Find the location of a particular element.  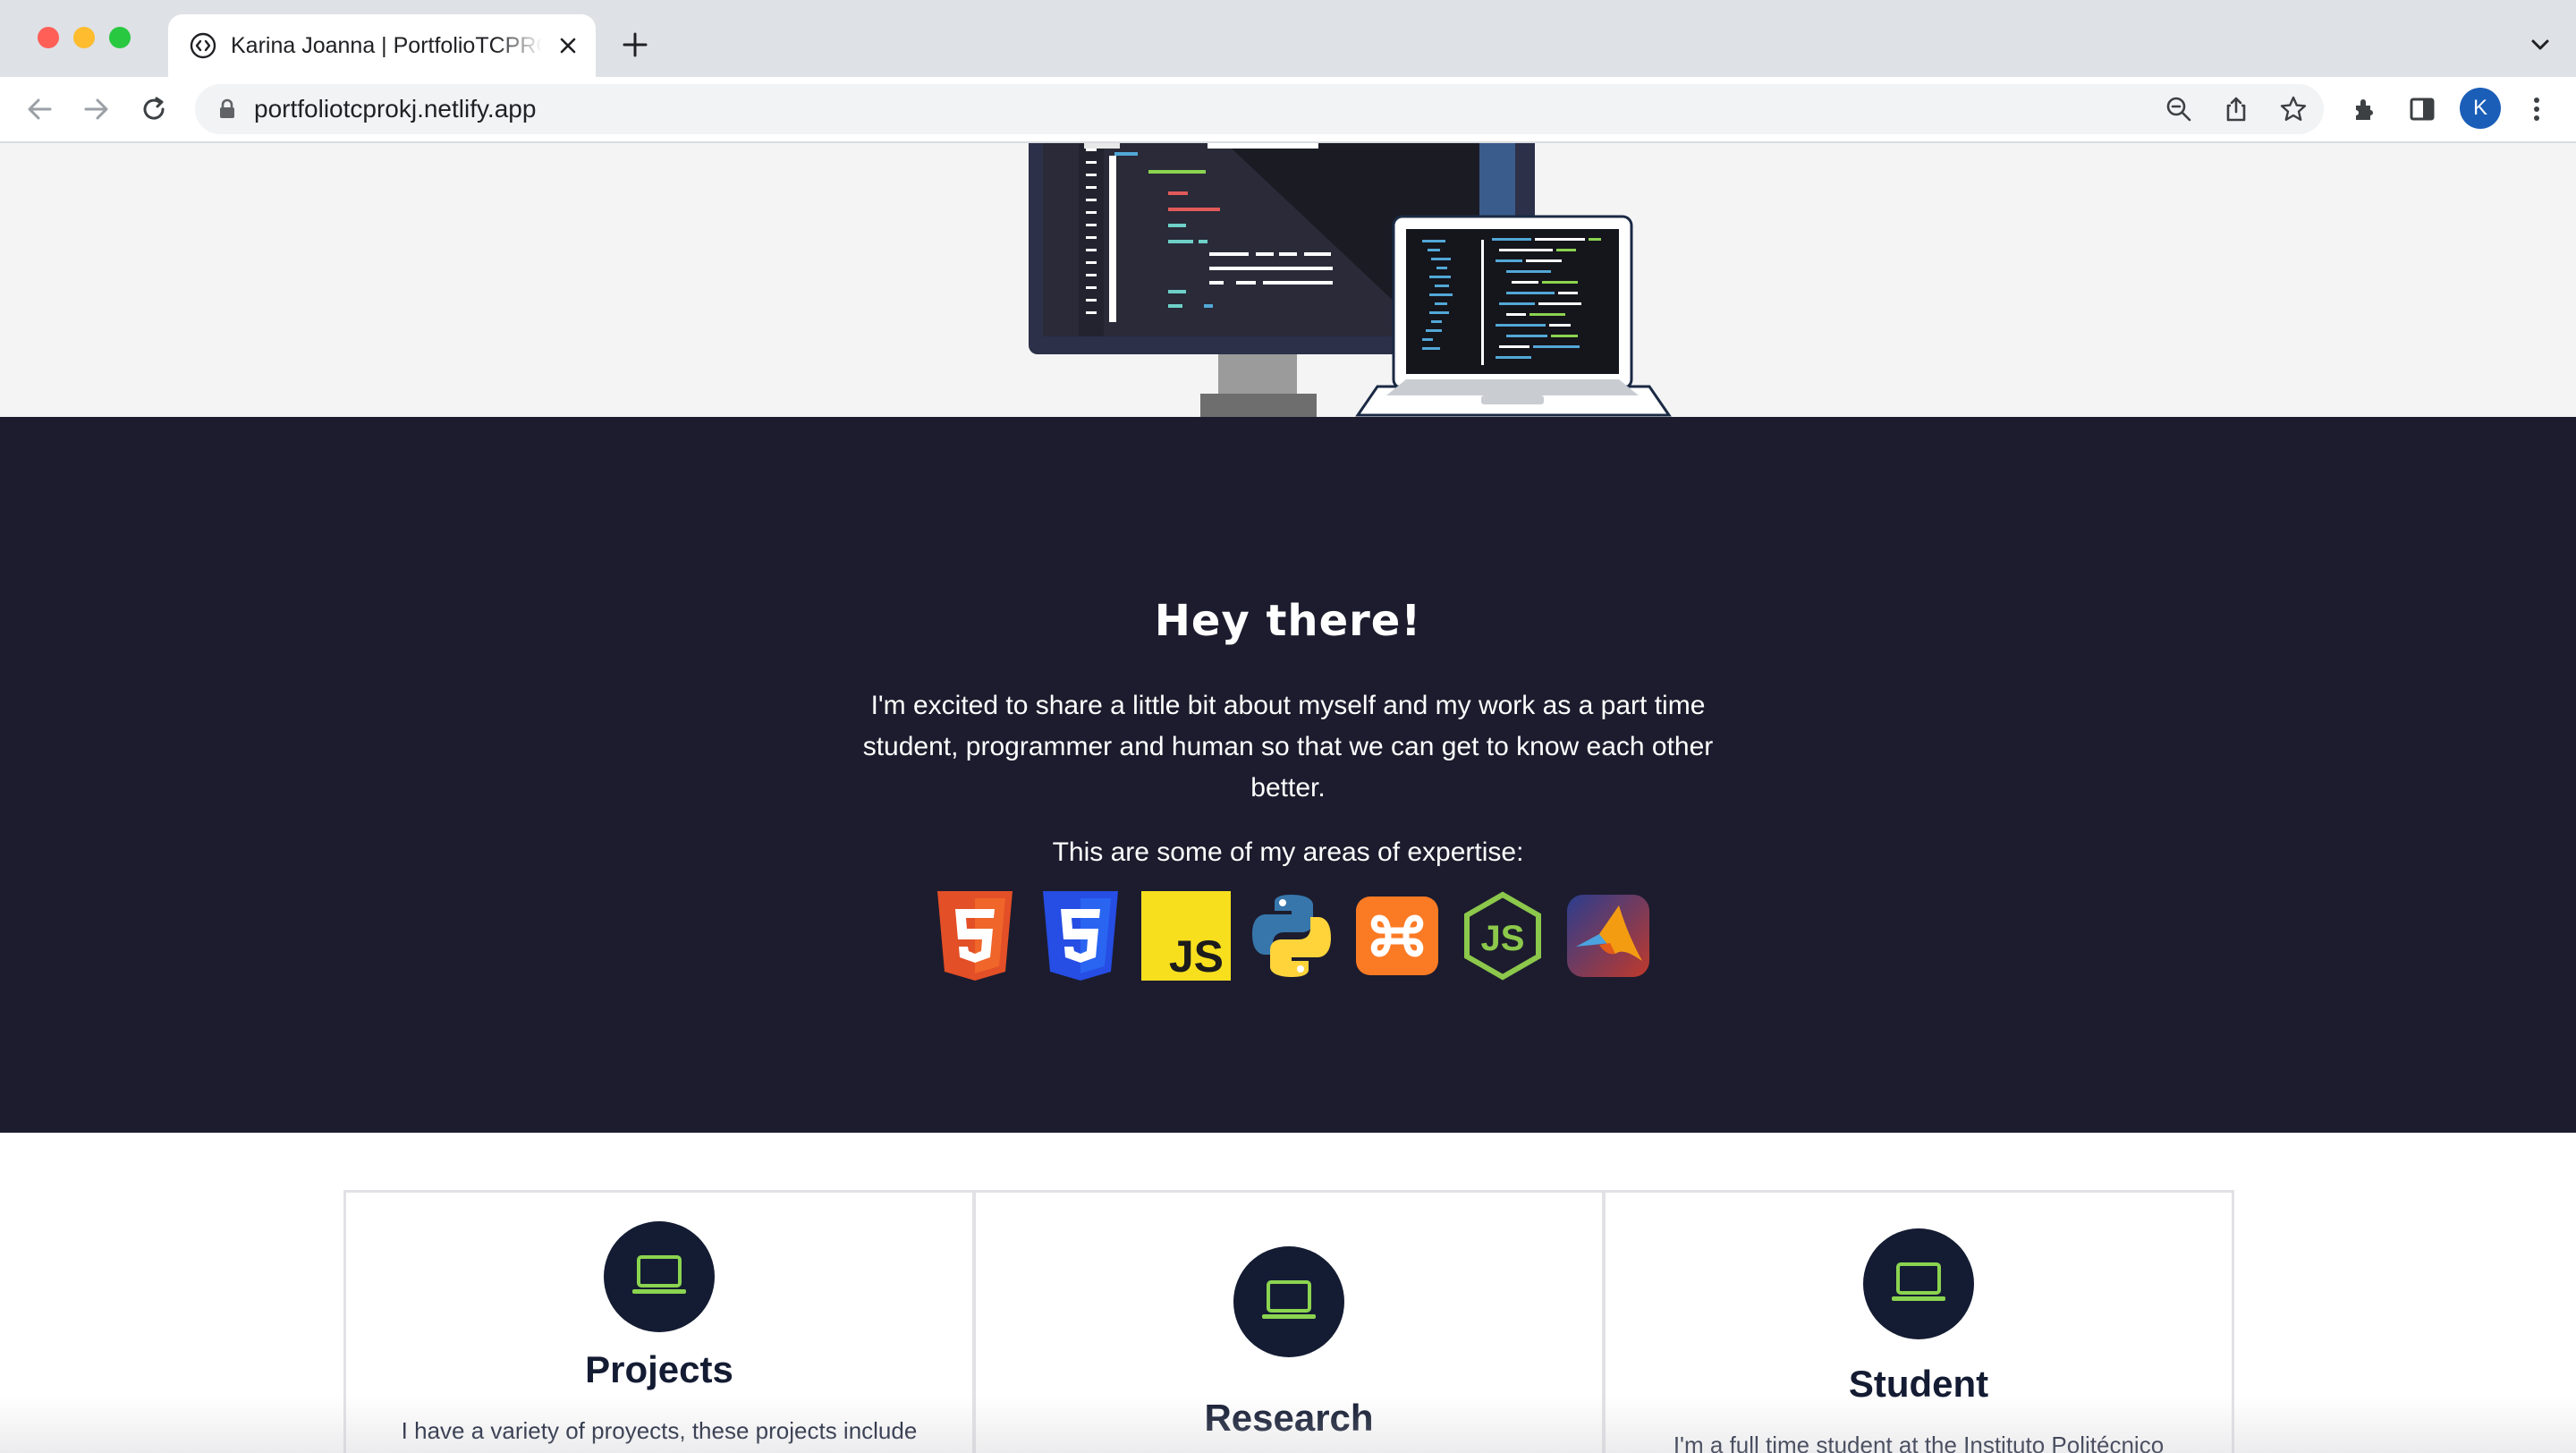

back-icon is located at coordinates (39, 109).